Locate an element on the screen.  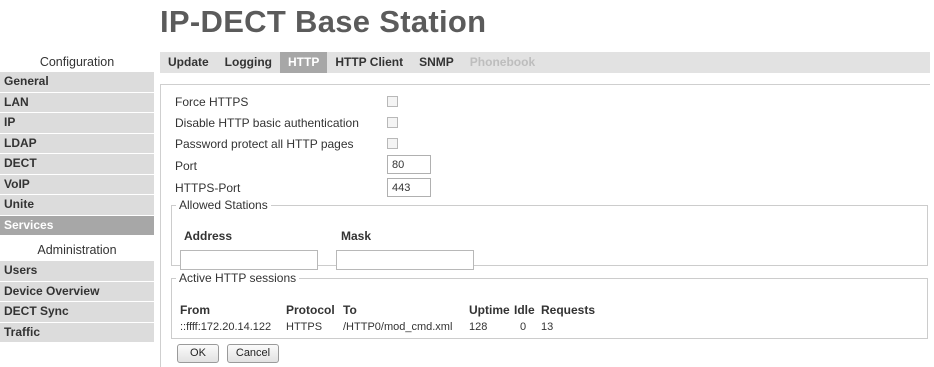
page-title: IP-DECT Base Station is located at coordinates (323, 21).